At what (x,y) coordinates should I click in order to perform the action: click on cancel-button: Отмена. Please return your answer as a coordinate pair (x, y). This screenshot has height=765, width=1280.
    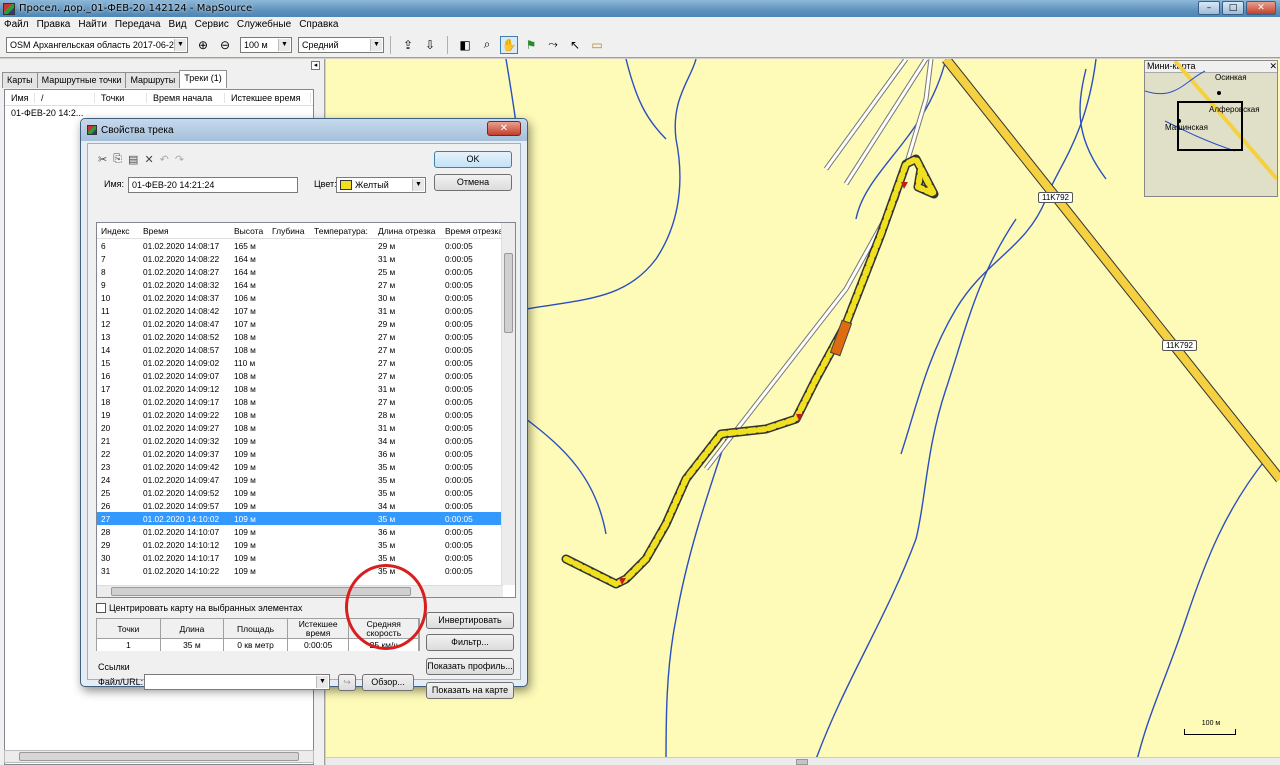
    Looking at the image, I should click on (473, 182).